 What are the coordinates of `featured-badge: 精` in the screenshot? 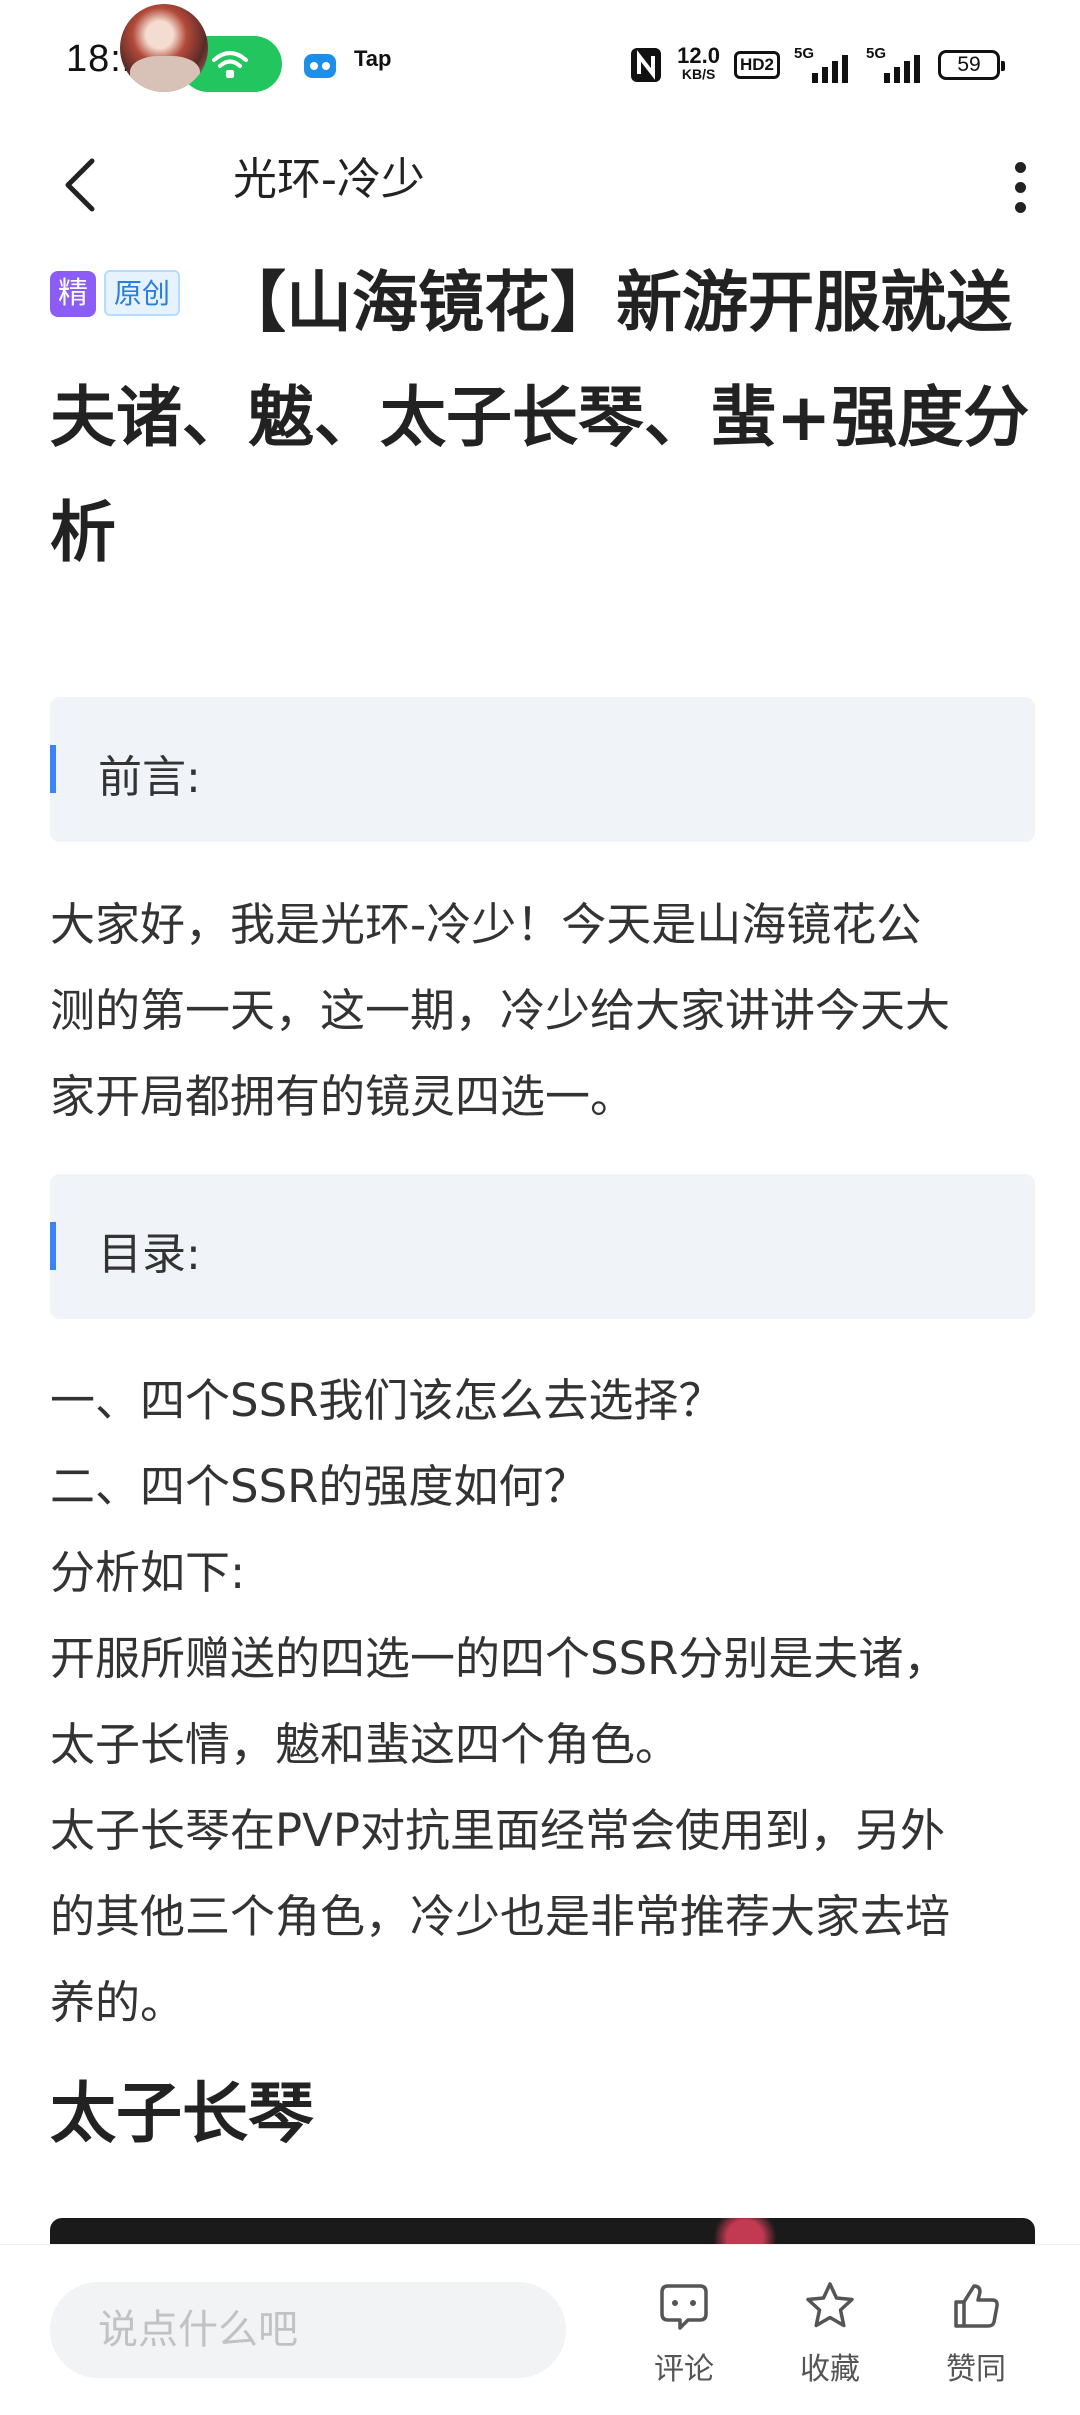 It's located at (73, 294).